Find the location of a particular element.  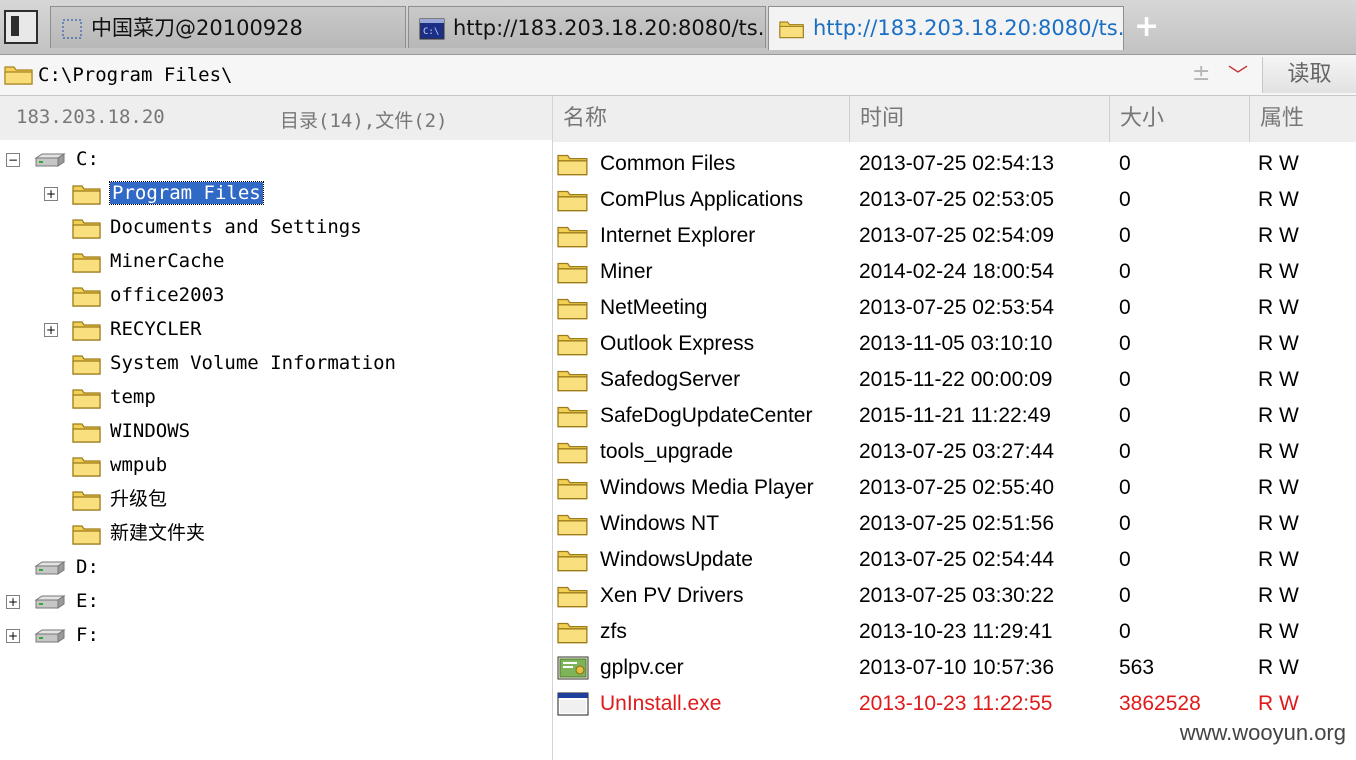

file-name: Miner is located at coordinates (626, 271).